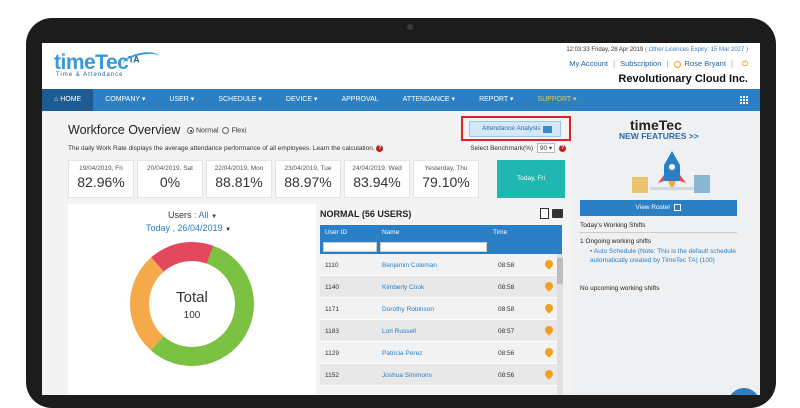 Image resolution: width=800 pixels, height=408 pixels. I want to click on user-id-filter-input, so click(350, 247).